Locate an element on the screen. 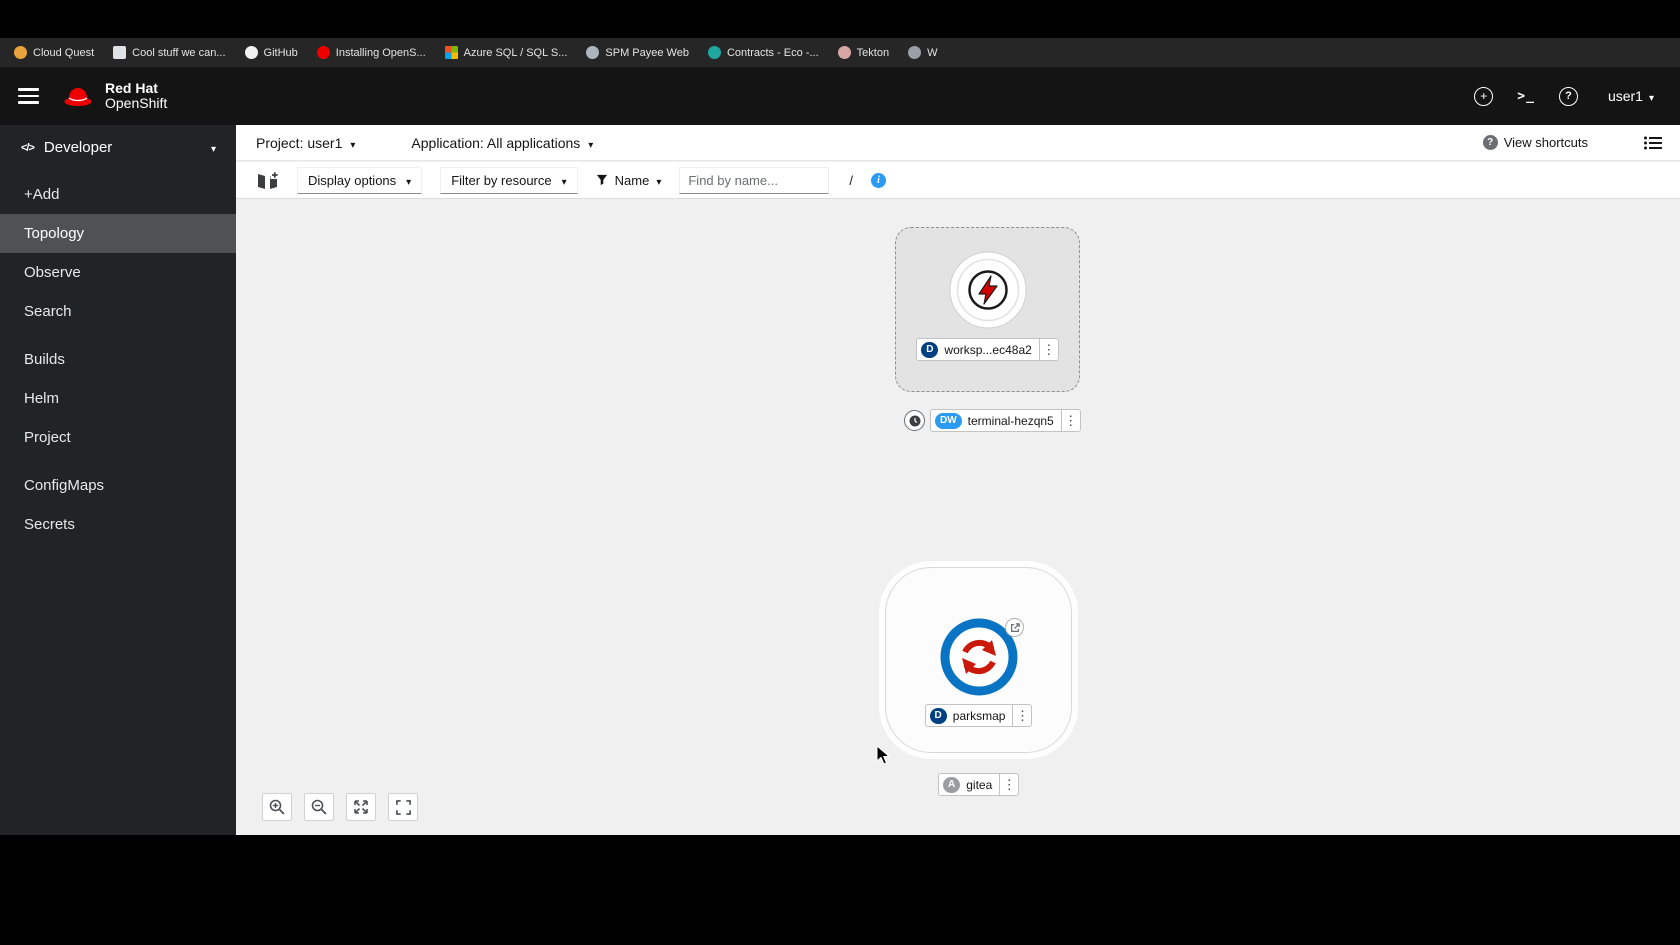 The height and width of the screenshot is (945, 1680). redhat-openshift-logo: Red Hat OpenShift is located at coordinates (114, 96).